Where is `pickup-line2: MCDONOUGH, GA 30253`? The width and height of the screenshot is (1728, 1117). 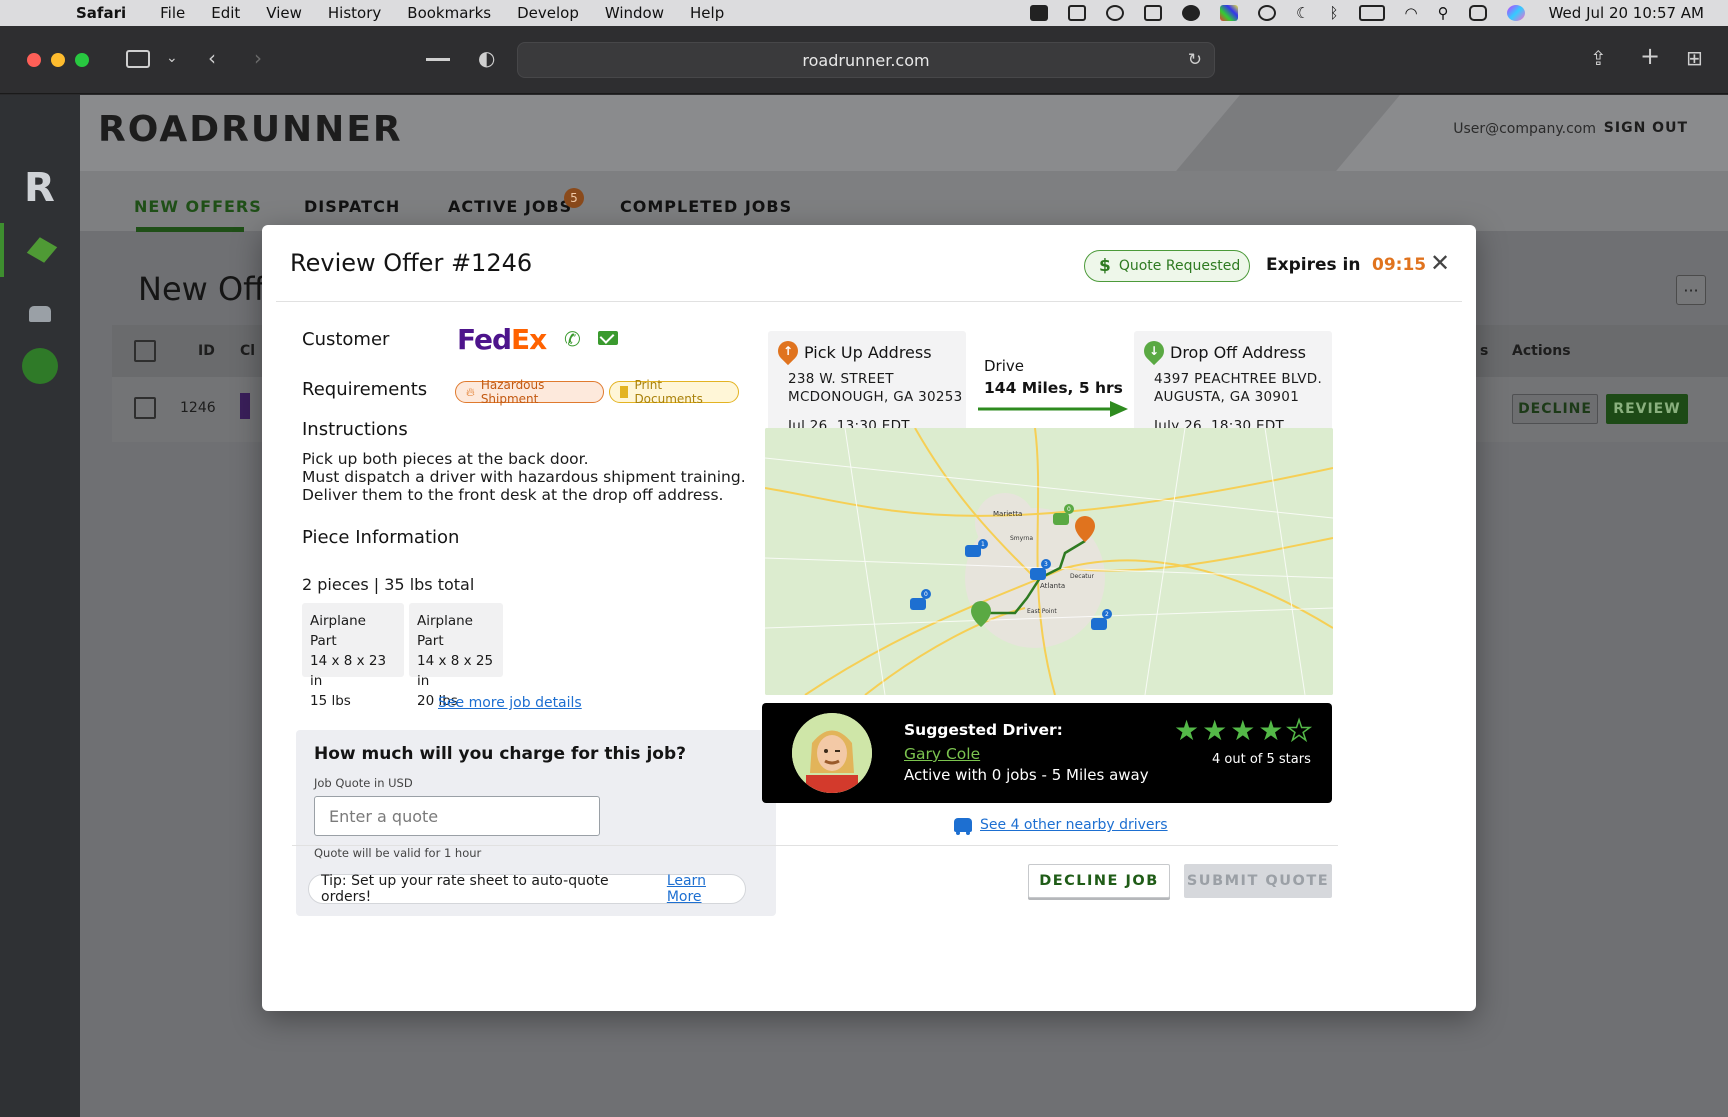
pickup-line2: MCDONOUGH, GA 30253 is located at coordinates (875, 397).